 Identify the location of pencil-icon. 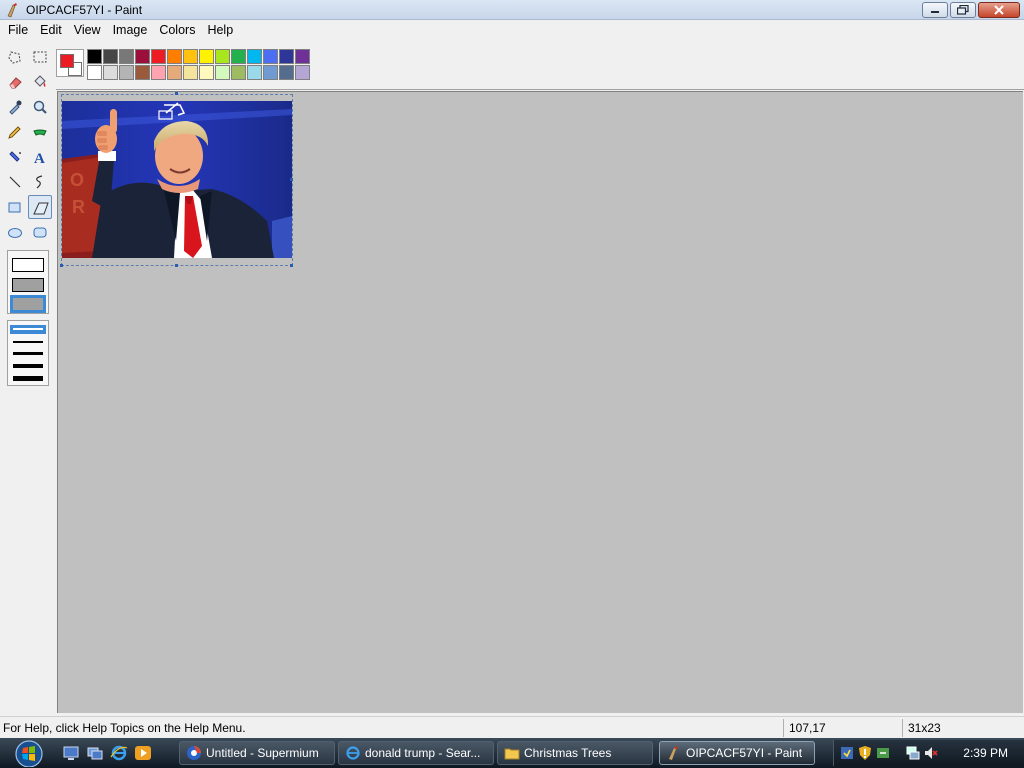
(15, 132).